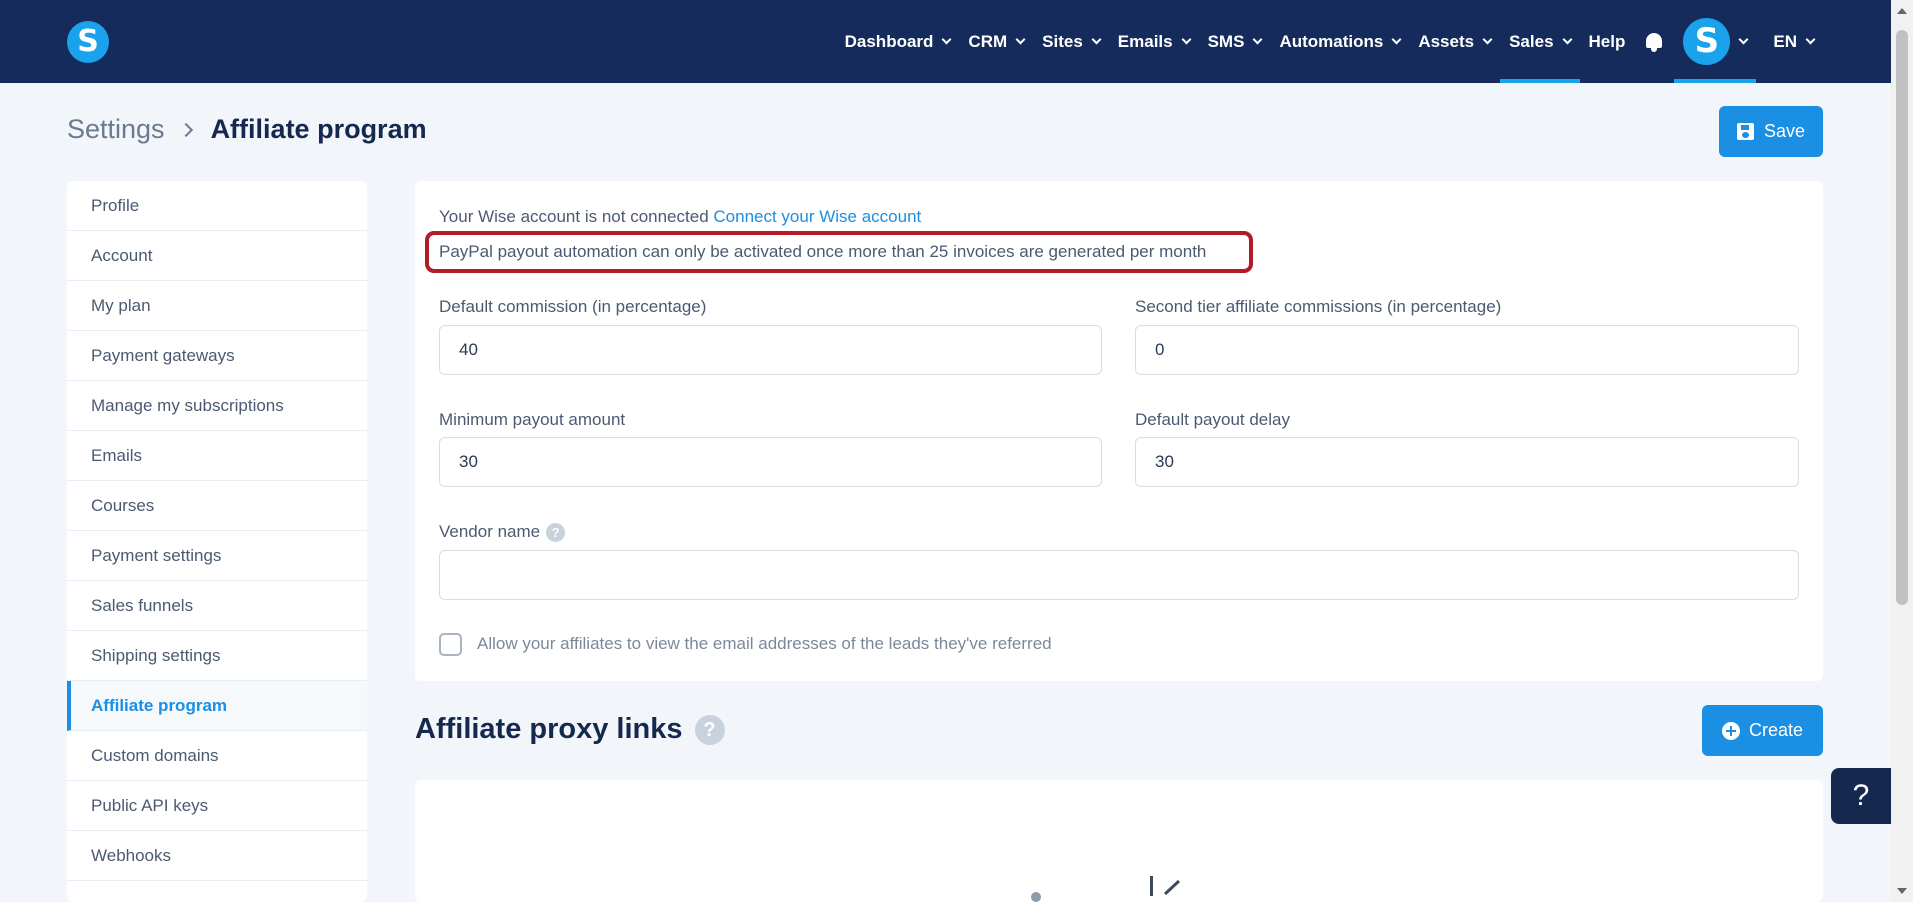 This screenshot has height=902, width=1913. Describe the element at coordinates (1784, 131) in the screenshot. I see `save-button-label: Save` at that location.